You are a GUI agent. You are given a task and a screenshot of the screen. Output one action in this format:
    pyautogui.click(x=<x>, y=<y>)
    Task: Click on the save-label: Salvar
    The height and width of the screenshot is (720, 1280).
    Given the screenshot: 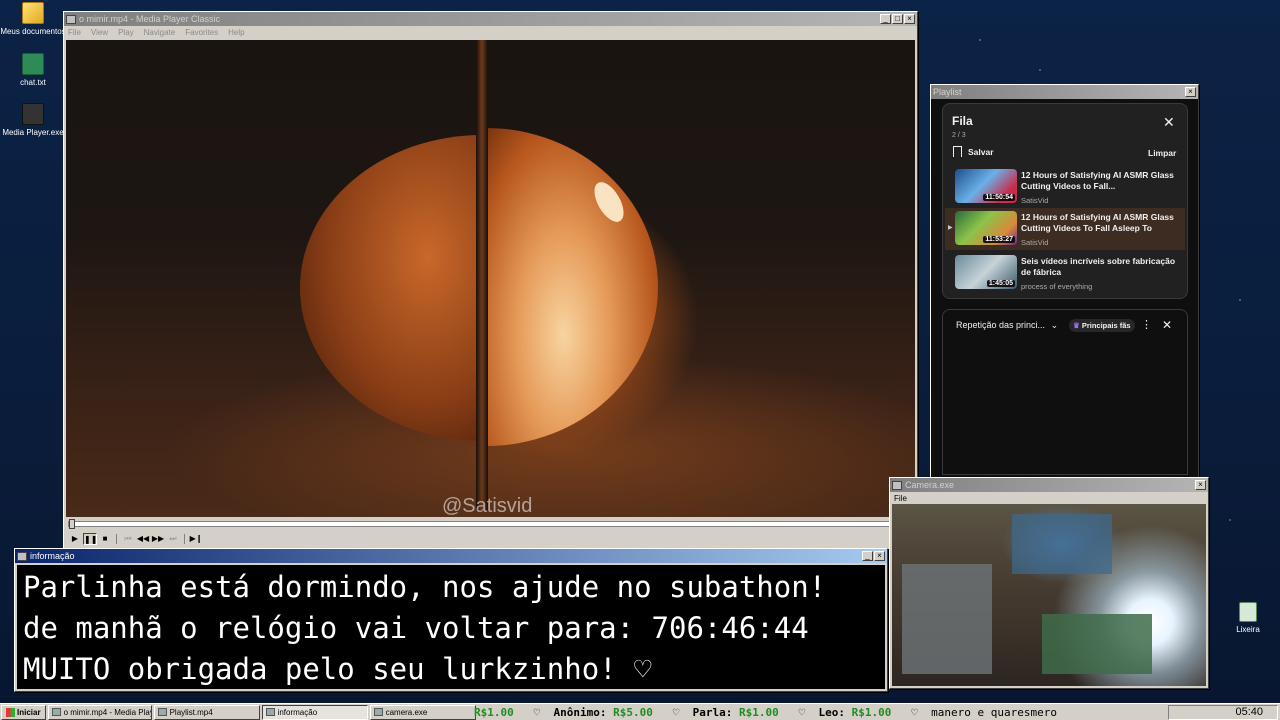 What is the action you would take?
    pyautogui.click(x=981, y=151)
    